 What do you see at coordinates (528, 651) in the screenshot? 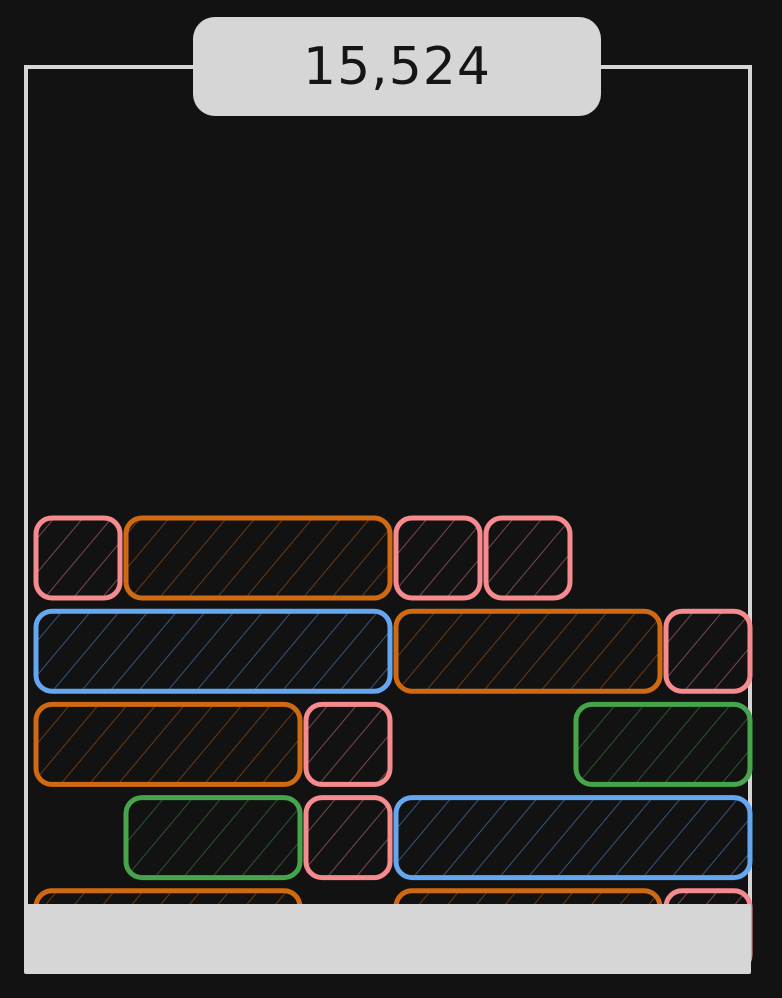
I see `block-orange-row1-col4` at bounding box center [528, 651].